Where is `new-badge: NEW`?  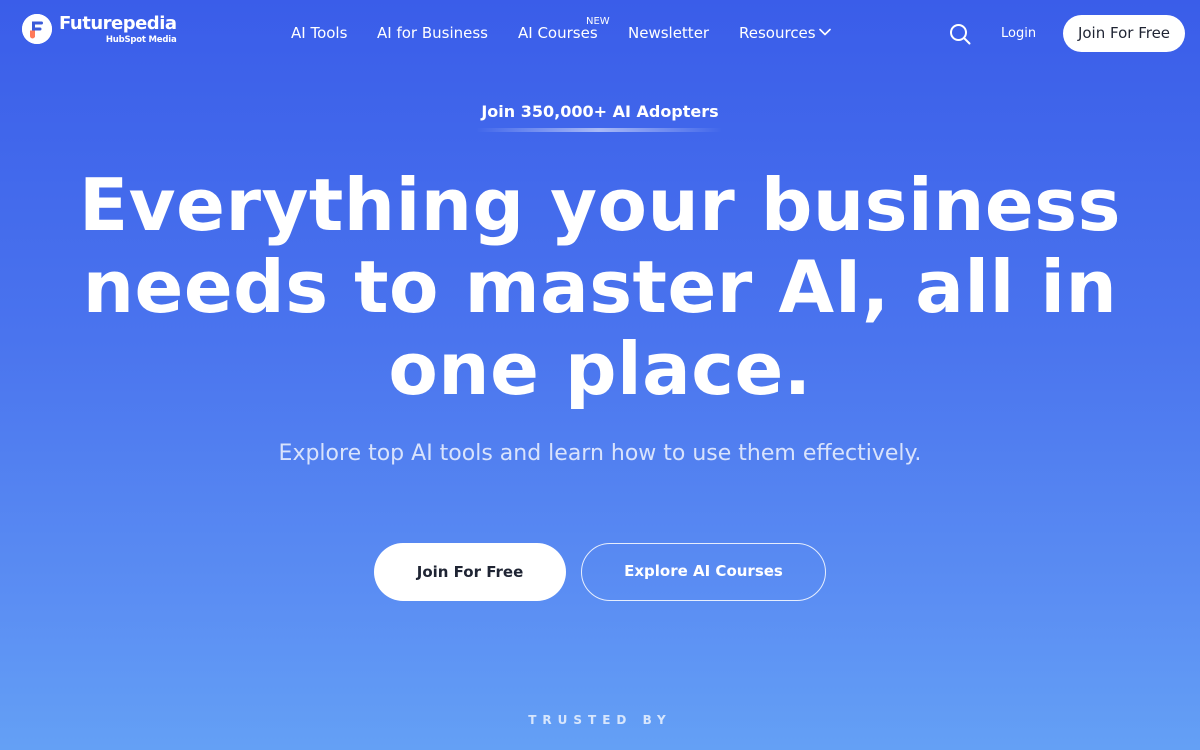
new-badge: NEW is located at coordinates (598, 21).